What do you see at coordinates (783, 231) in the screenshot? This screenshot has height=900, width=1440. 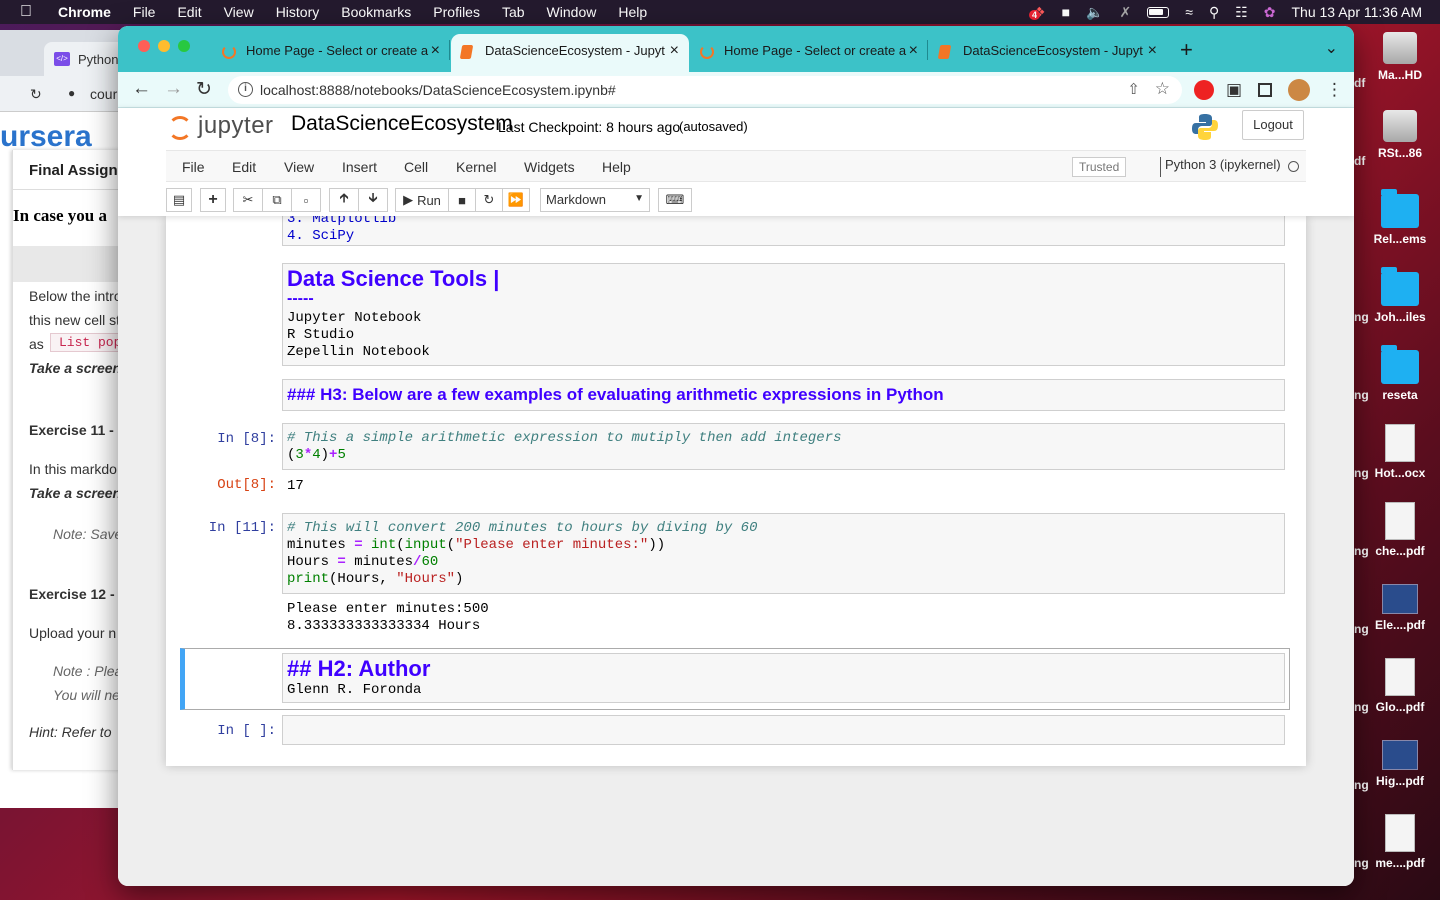 I see `markdown-cell-libraries: 3. Matplotlib 4. SciPy` at bounding box center [783, 231].